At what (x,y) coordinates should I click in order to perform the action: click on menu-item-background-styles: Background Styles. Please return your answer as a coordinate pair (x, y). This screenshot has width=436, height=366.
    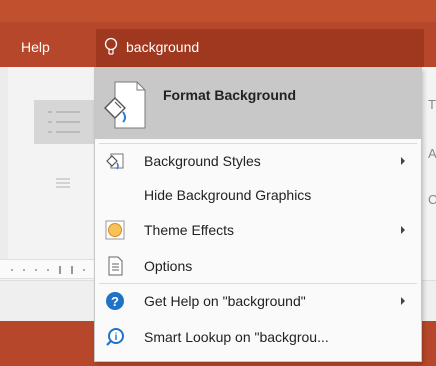
    Looking at the image, I should click on (258, 161).